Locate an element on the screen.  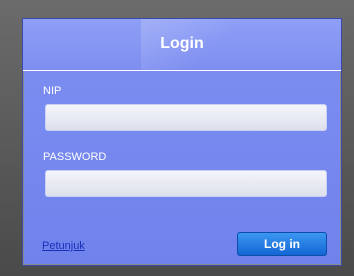
login-title: Login is located at coordinates (182, 43).